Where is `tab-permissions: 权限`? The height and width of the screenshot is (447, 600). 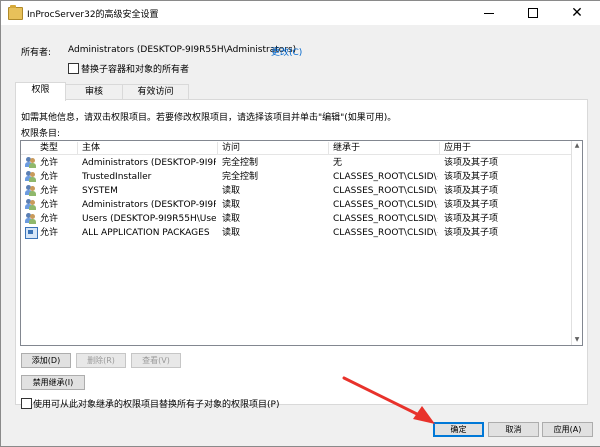
tab-permissions: 权限 is located at coordinates (40, 91).